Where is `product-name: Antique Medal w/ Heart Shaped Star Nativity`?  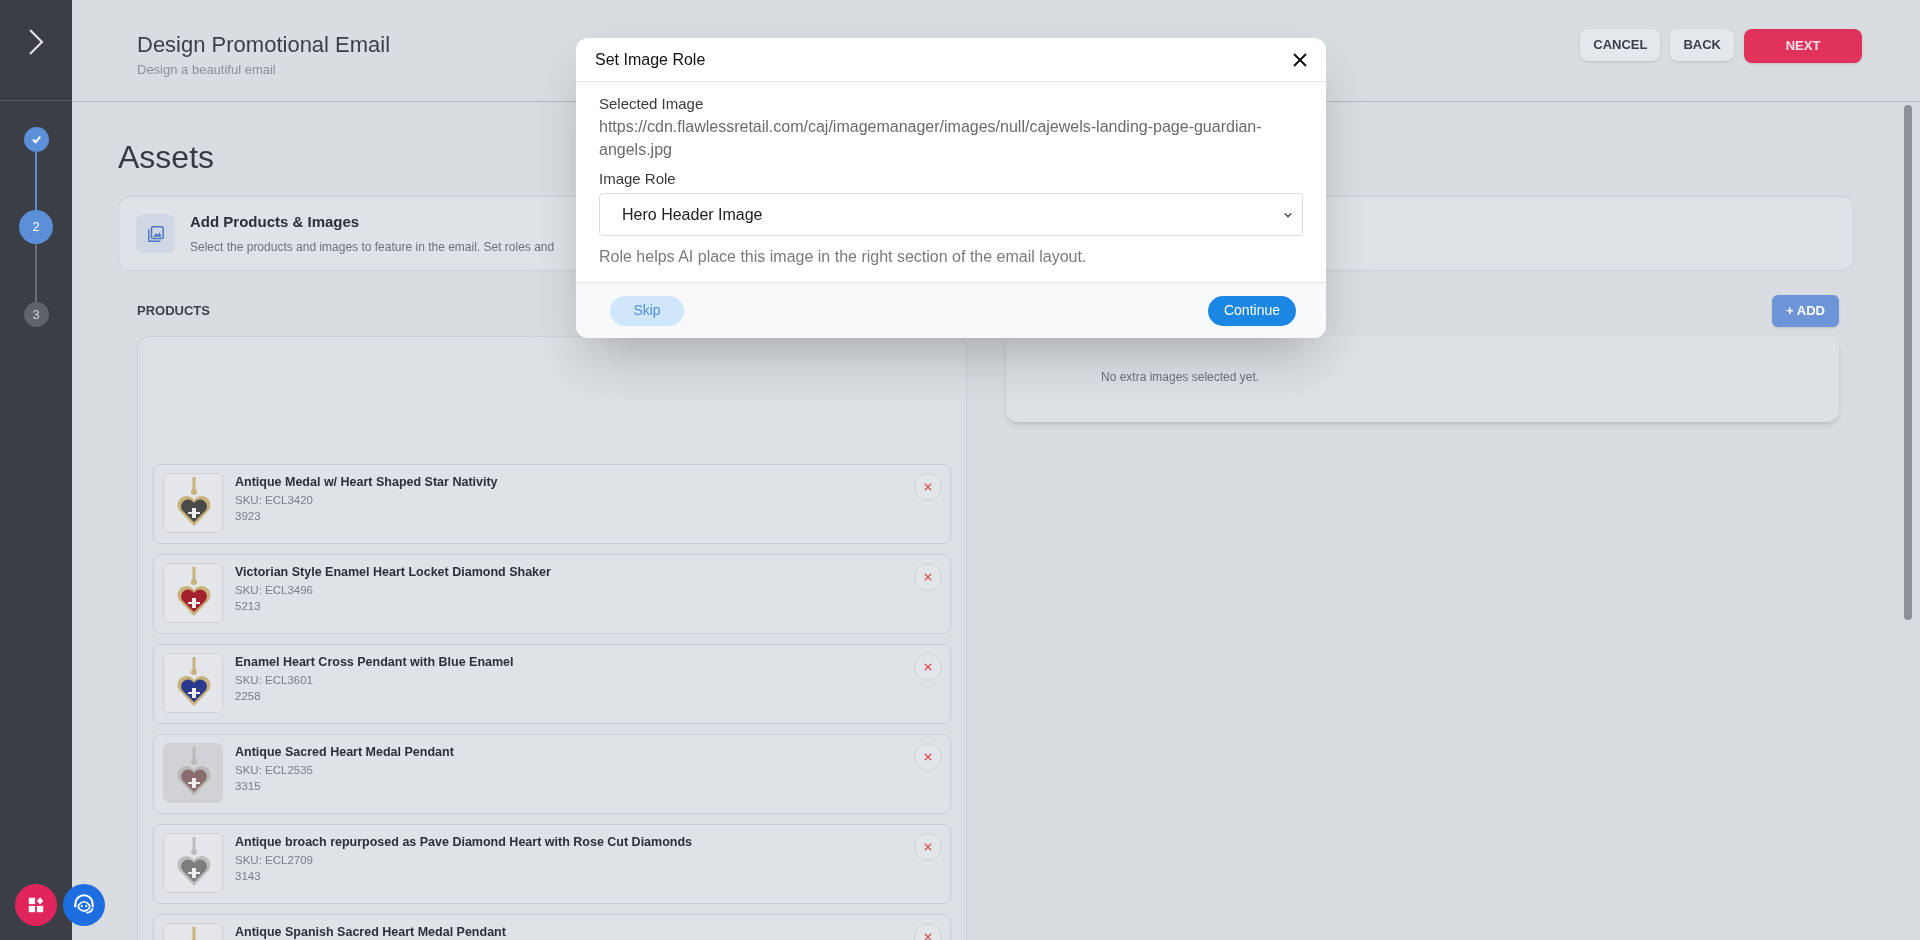 product-name: Antique Medal w/ Heart Shaped Star Nativity is located at coordinates (366, 482).